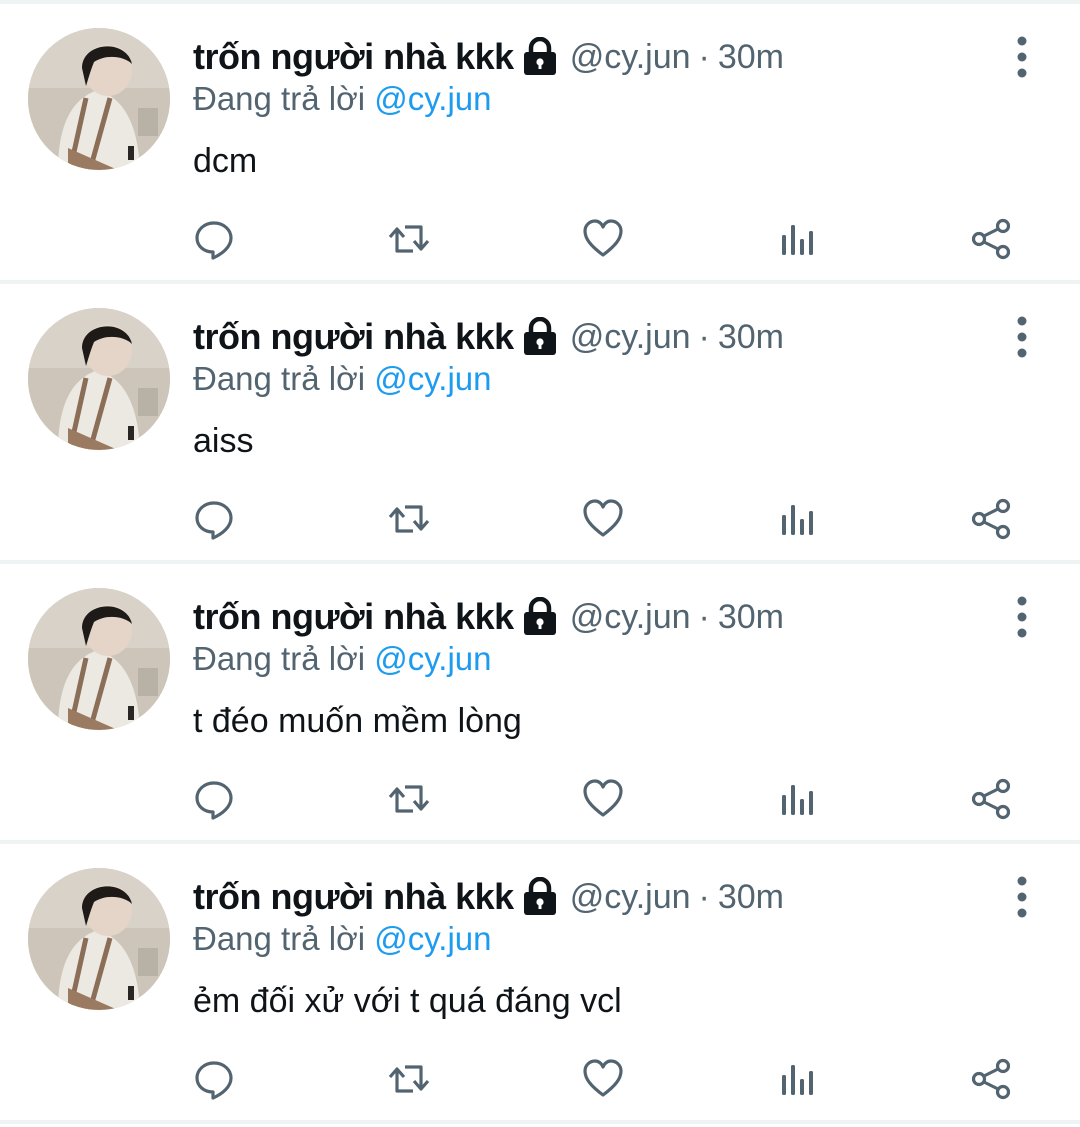  I want to click on tweet-text: ẻm đối xử với t quá đáng vcl, so click(407, 1001).